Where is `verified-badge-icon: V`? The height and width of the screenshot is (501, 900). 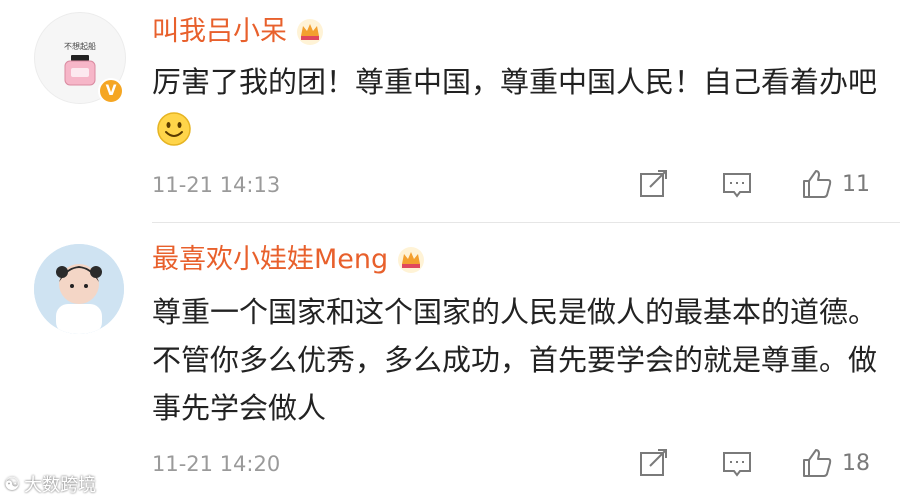 verified-badge-icon: V is located at coordinates (111, 91).